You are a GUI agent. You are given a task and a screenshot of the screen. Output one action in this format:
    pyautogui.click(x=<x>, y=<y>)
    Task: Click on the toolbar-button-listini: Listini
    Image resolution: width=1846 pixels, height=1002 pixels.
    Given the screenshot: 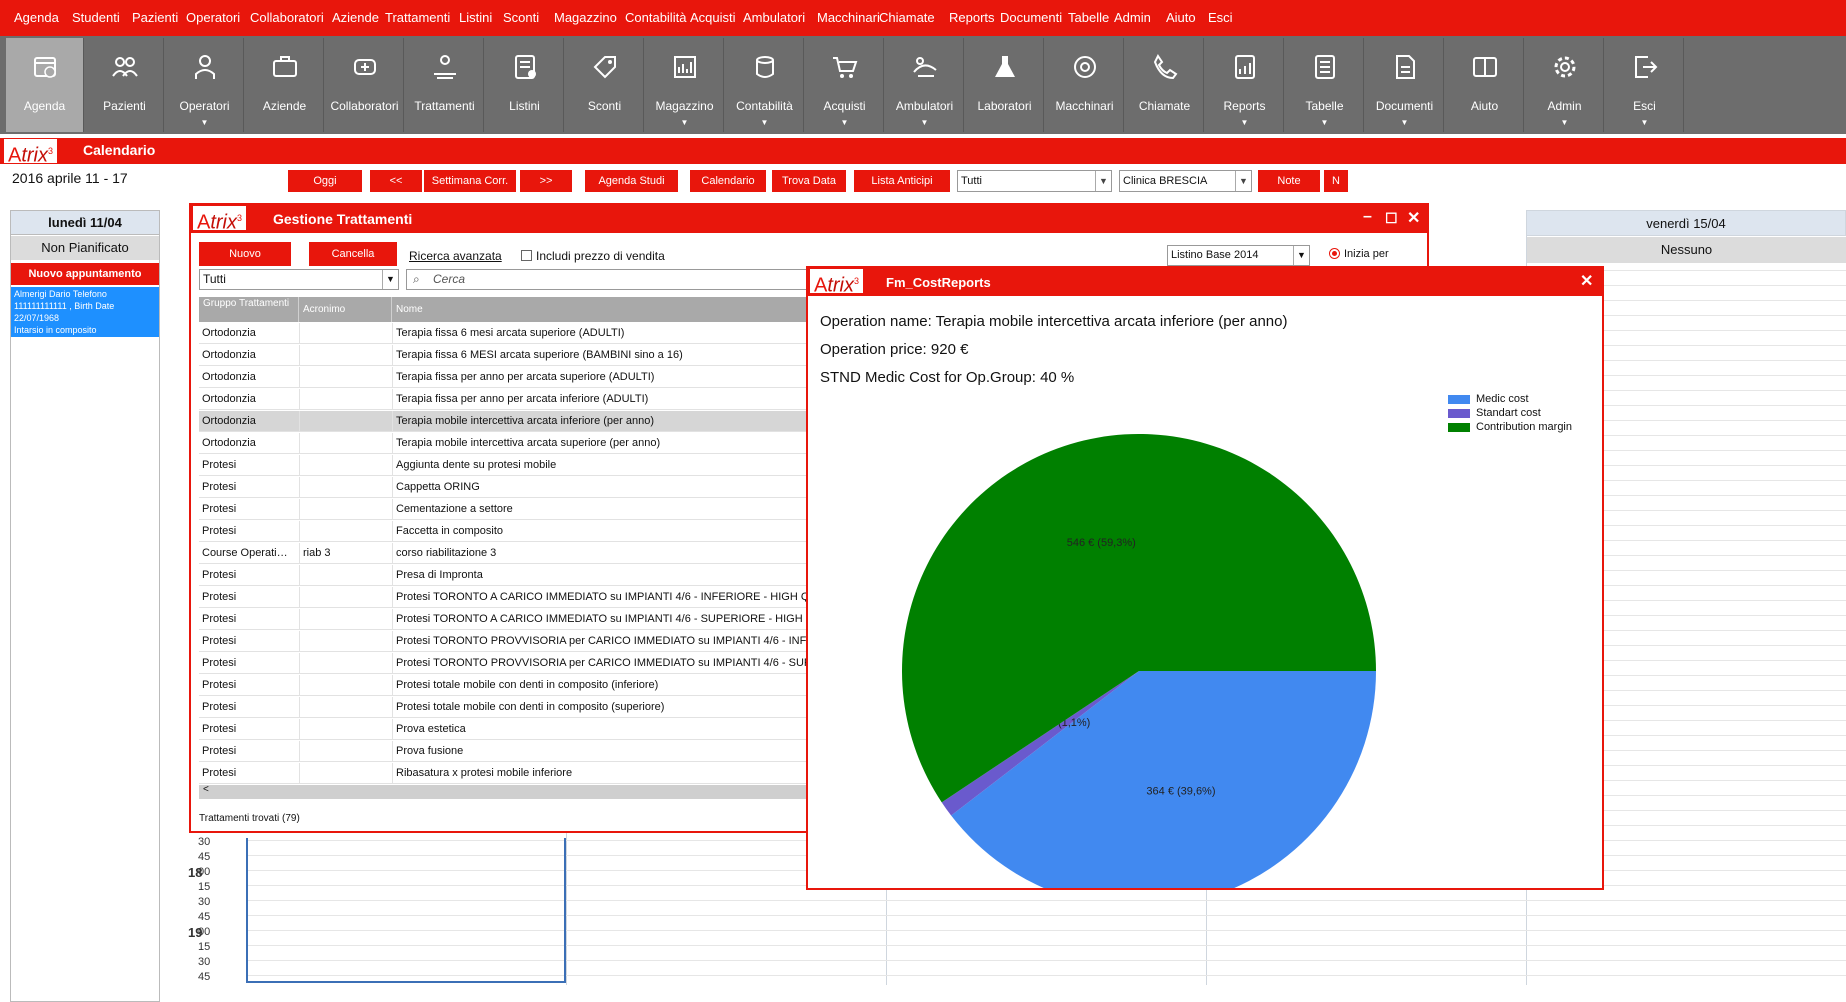 What is the action you would take?
    pyautogui.click(x=525, y=85)
    